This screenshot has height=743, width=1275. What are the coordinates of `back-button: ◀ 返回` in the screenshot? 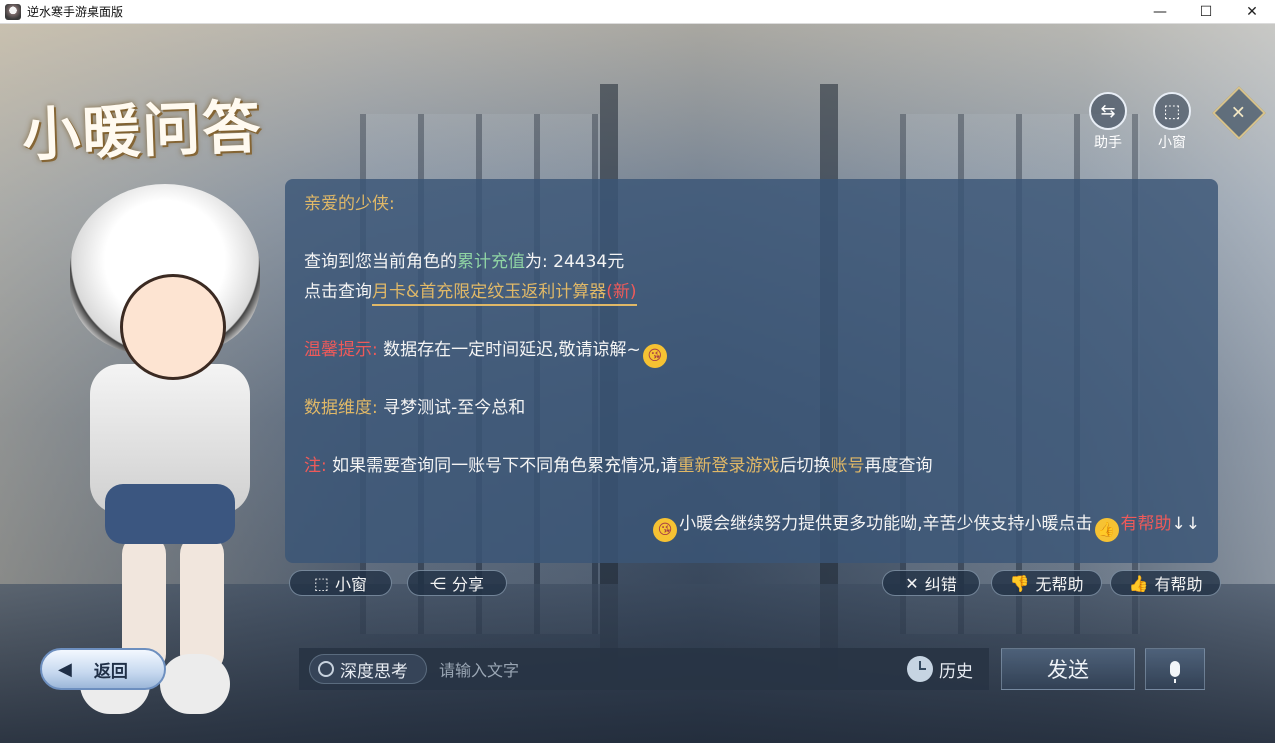 It's located at (103, 669).